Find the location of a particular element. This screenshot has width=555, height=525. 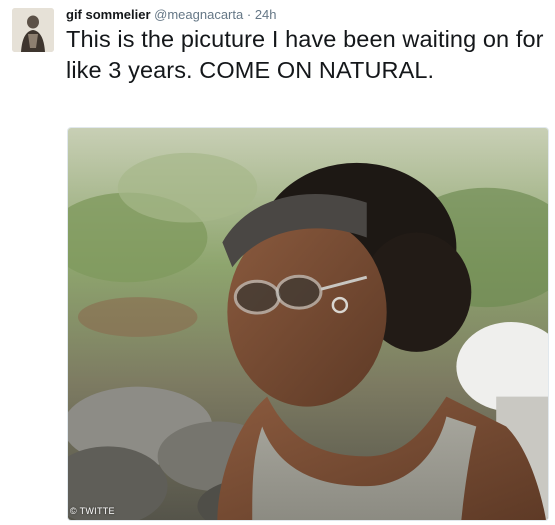

avatar-image is located at coordinates (33, 30).